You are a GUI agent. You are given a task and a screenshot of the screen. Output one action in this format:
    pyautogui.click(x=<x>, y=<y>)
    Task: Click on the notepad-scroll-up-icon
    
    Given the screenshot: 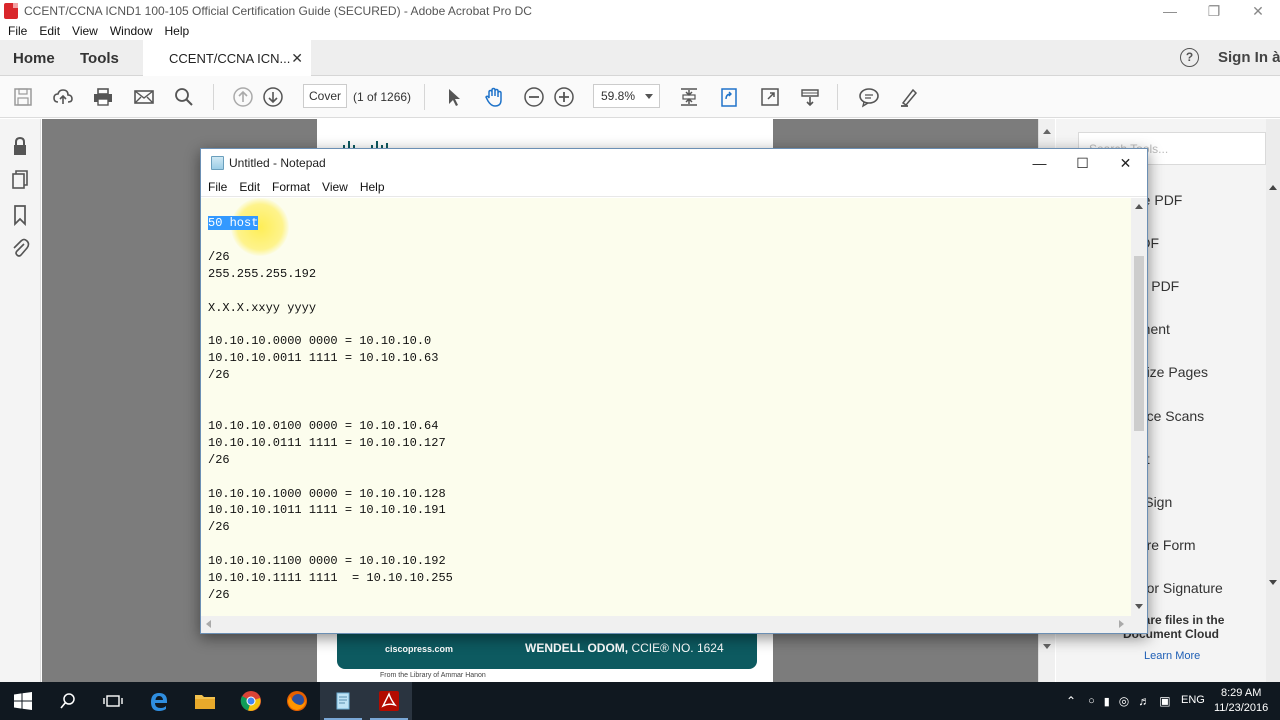 What is the action you would take?
    pyautogui.click(x=1139, y=206)
    